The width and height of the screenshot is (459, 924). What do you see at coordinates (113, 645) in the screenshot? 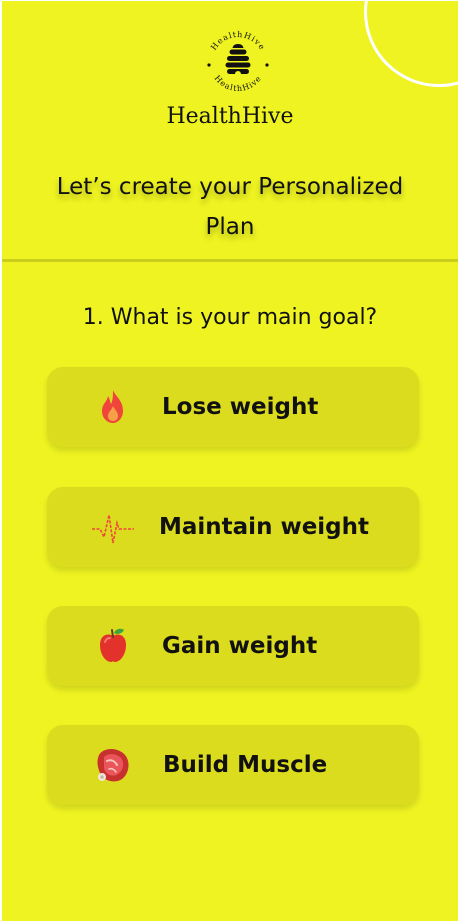
I see `apple-icon` at bounding box center [113, 645].